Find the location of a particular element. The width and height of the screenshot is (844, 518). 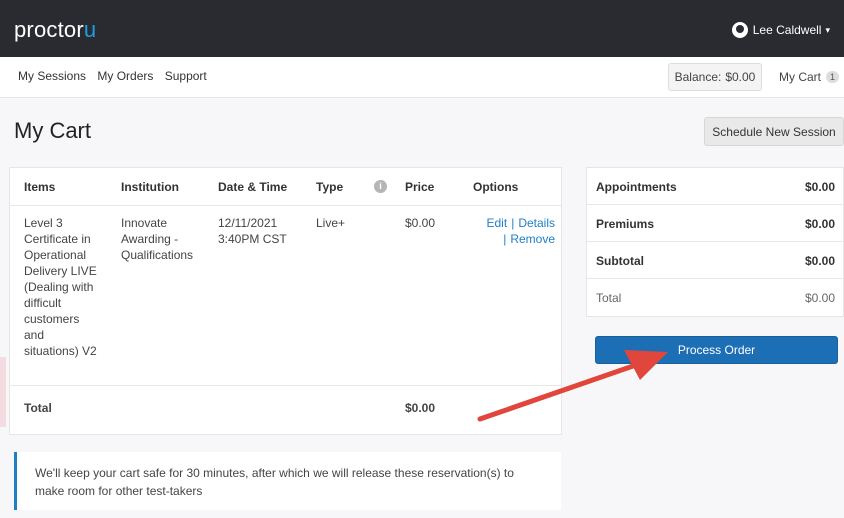

item-line: situations) V2 is located at coordinates (60, 351).